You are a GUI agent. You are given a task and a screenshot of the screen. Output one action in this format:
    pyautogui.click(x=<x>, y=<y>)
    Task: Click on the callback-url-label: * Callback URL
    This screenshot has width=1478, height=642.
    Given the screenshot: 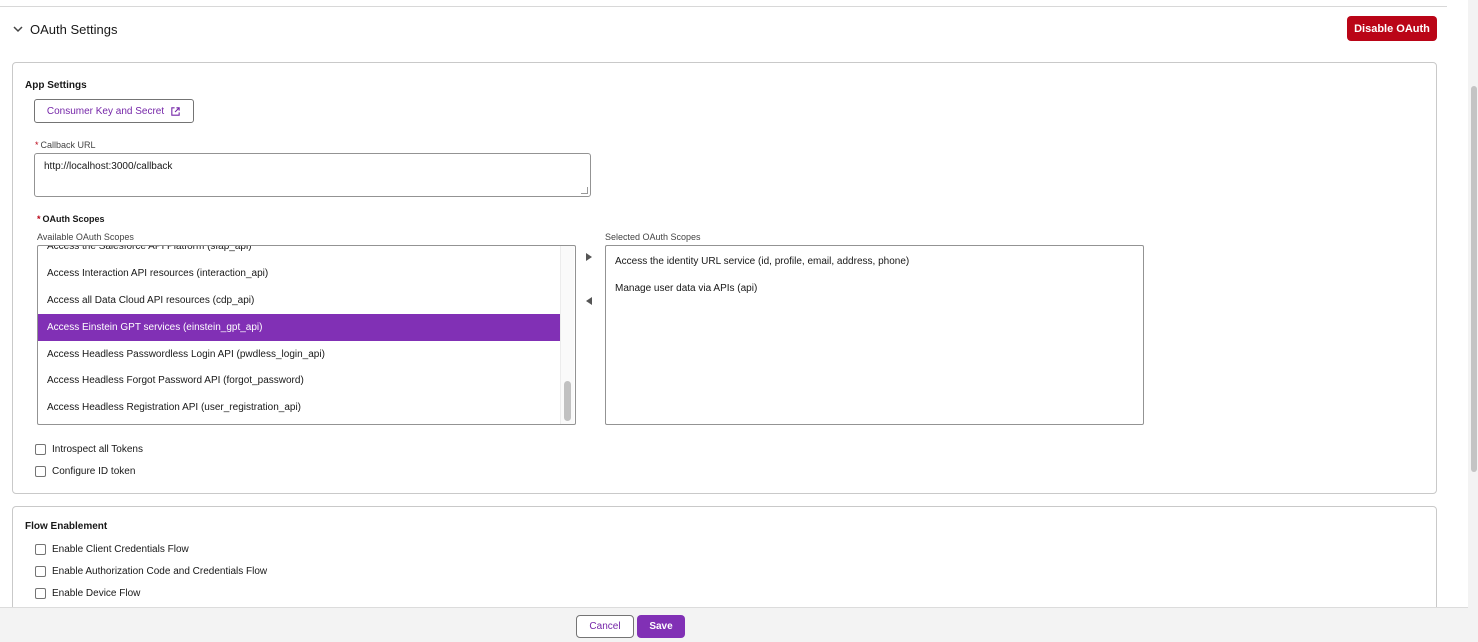 What is the action you would take?
    pyautogui.click(x=65, y=145)
    